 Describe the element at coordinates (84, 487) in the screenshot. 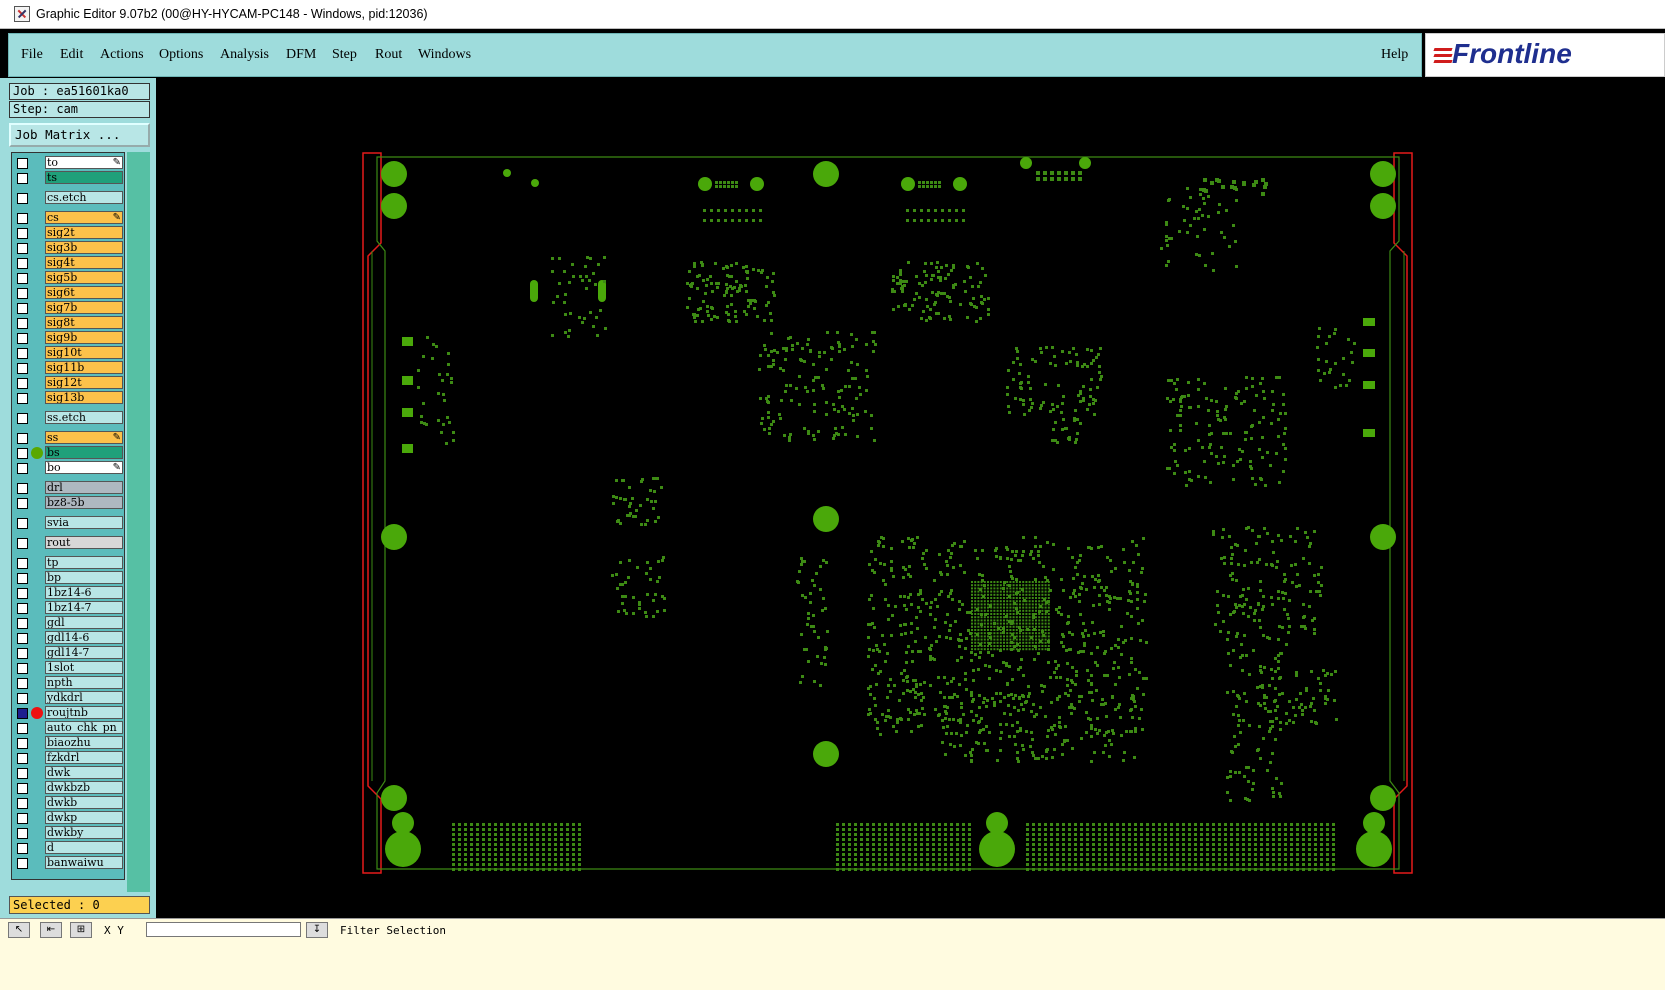

I see `layer-name: drl` at that location.